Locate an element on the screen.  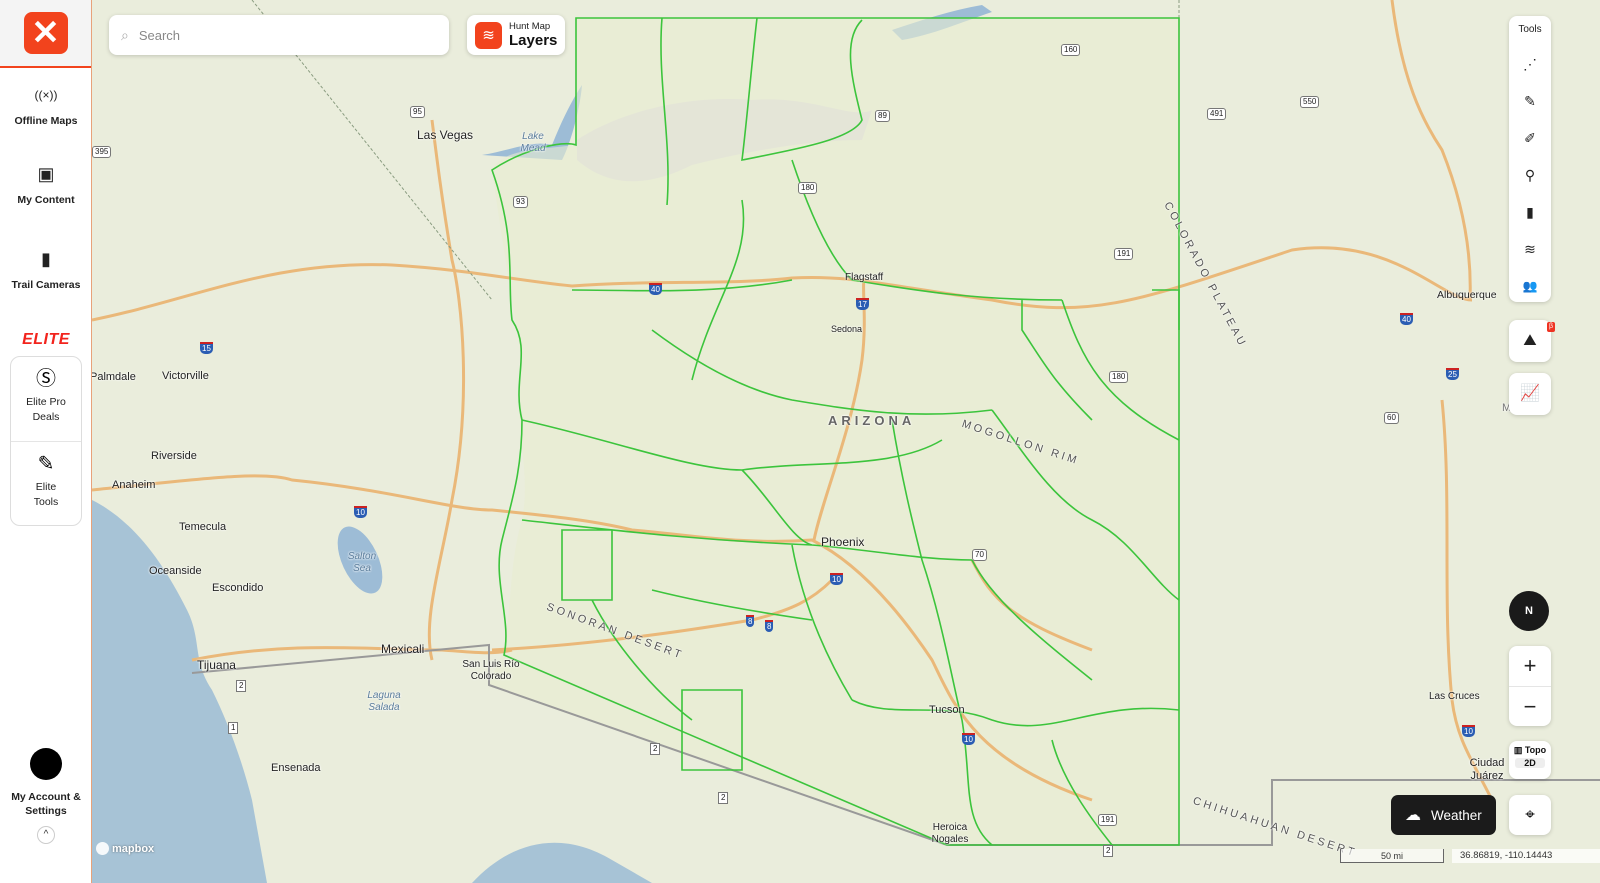
basemap-toggle: ▥ Topo 2D is located at coordinates (1530, 760).